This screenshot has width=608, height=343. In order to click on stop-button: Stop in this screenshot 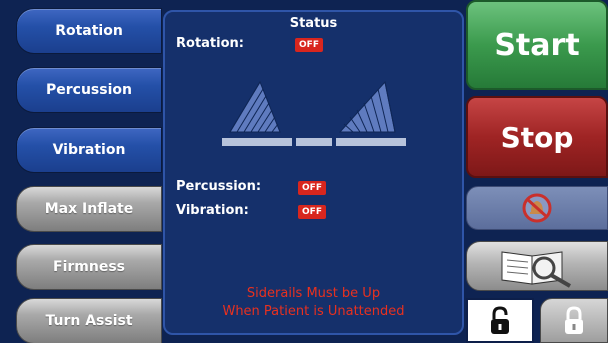, I will do `click(537, 137)`.